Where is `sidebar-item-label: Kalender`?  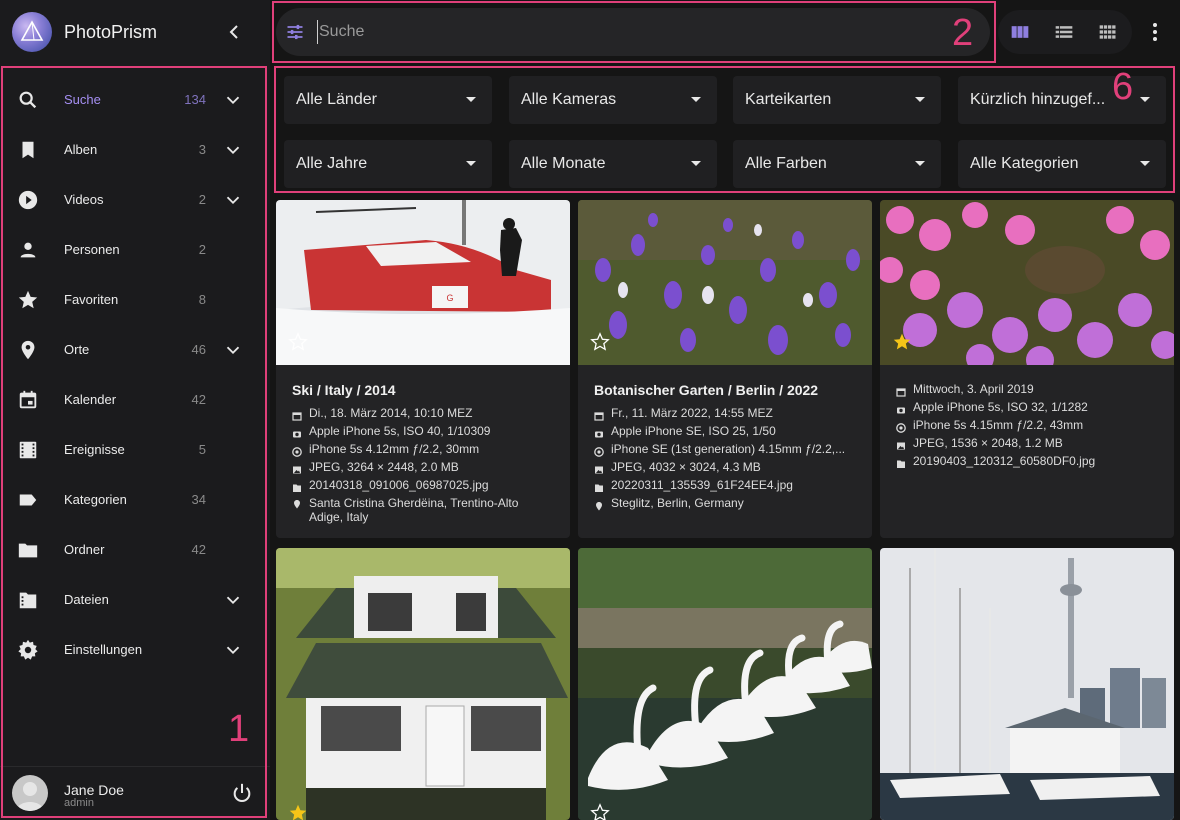
sidebar-item-label: Kalender is located at coordinates (90, 399).